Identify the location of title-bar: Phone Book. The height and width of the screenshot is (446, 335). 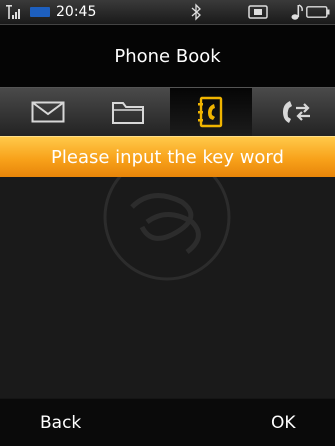
(167, 56).